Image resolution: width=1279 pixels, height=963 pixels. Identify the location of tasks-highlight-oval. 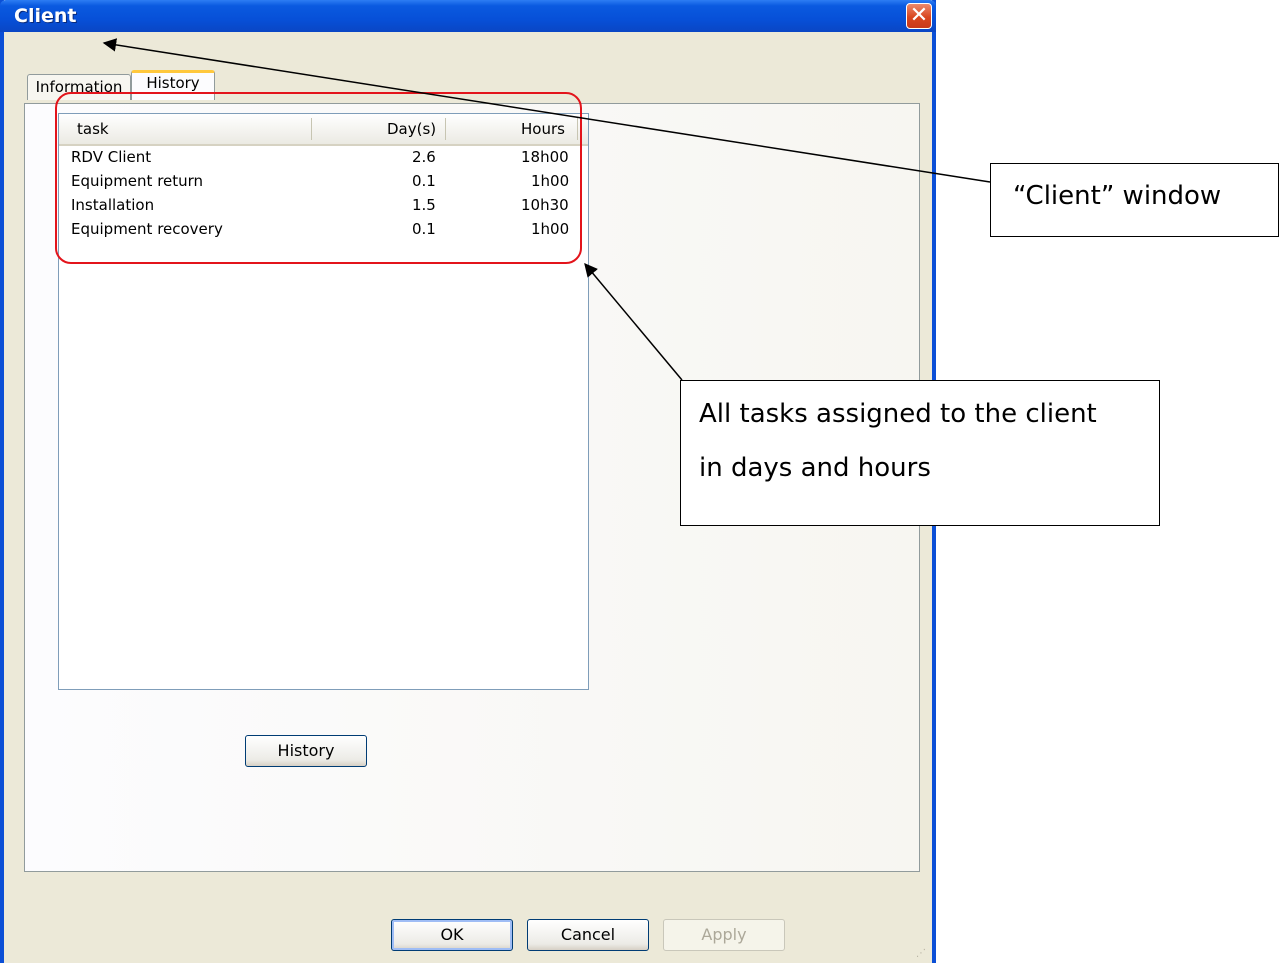
(318, 178).